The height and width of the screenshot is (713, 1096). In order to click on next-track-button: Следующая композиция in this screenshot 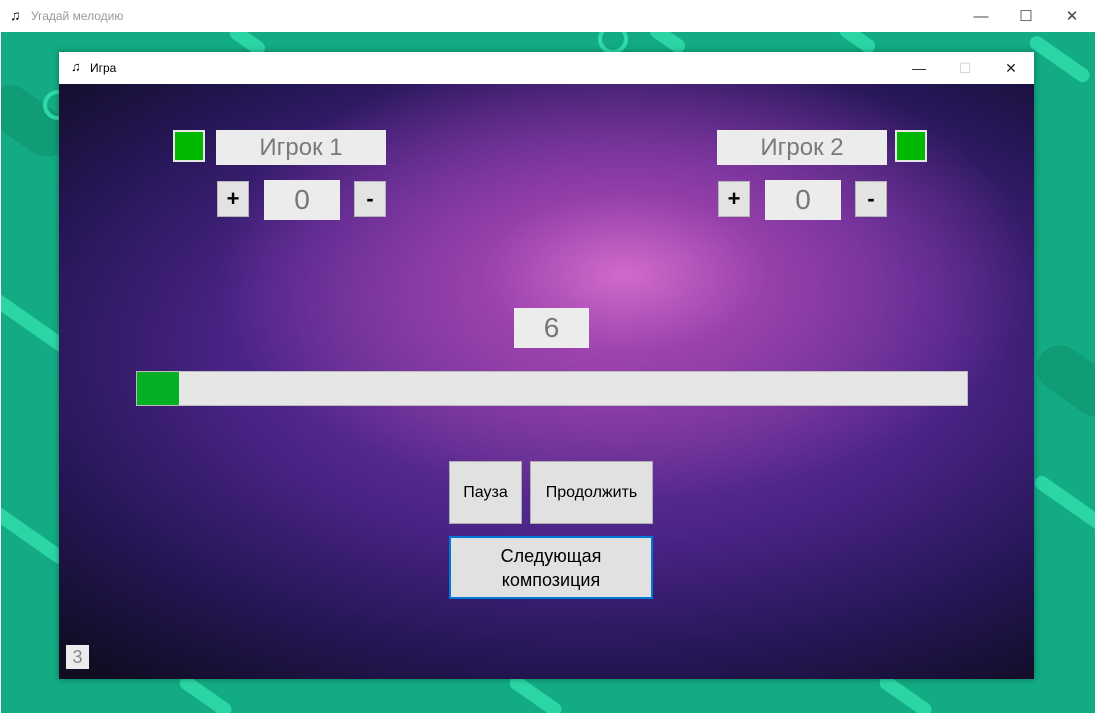, I will do `click(551, 567)`.